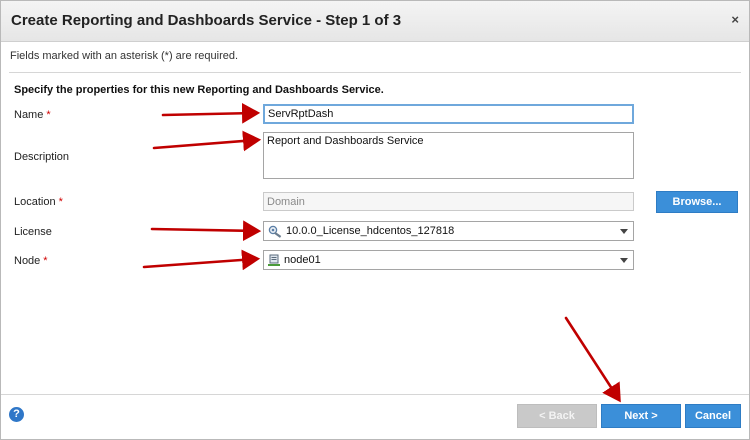 This screenshot has height=440, width=750. Describe the element at coordinates (345, 141) in the screenshot. I see `description-value: Report and Dashboards Service` at that location.